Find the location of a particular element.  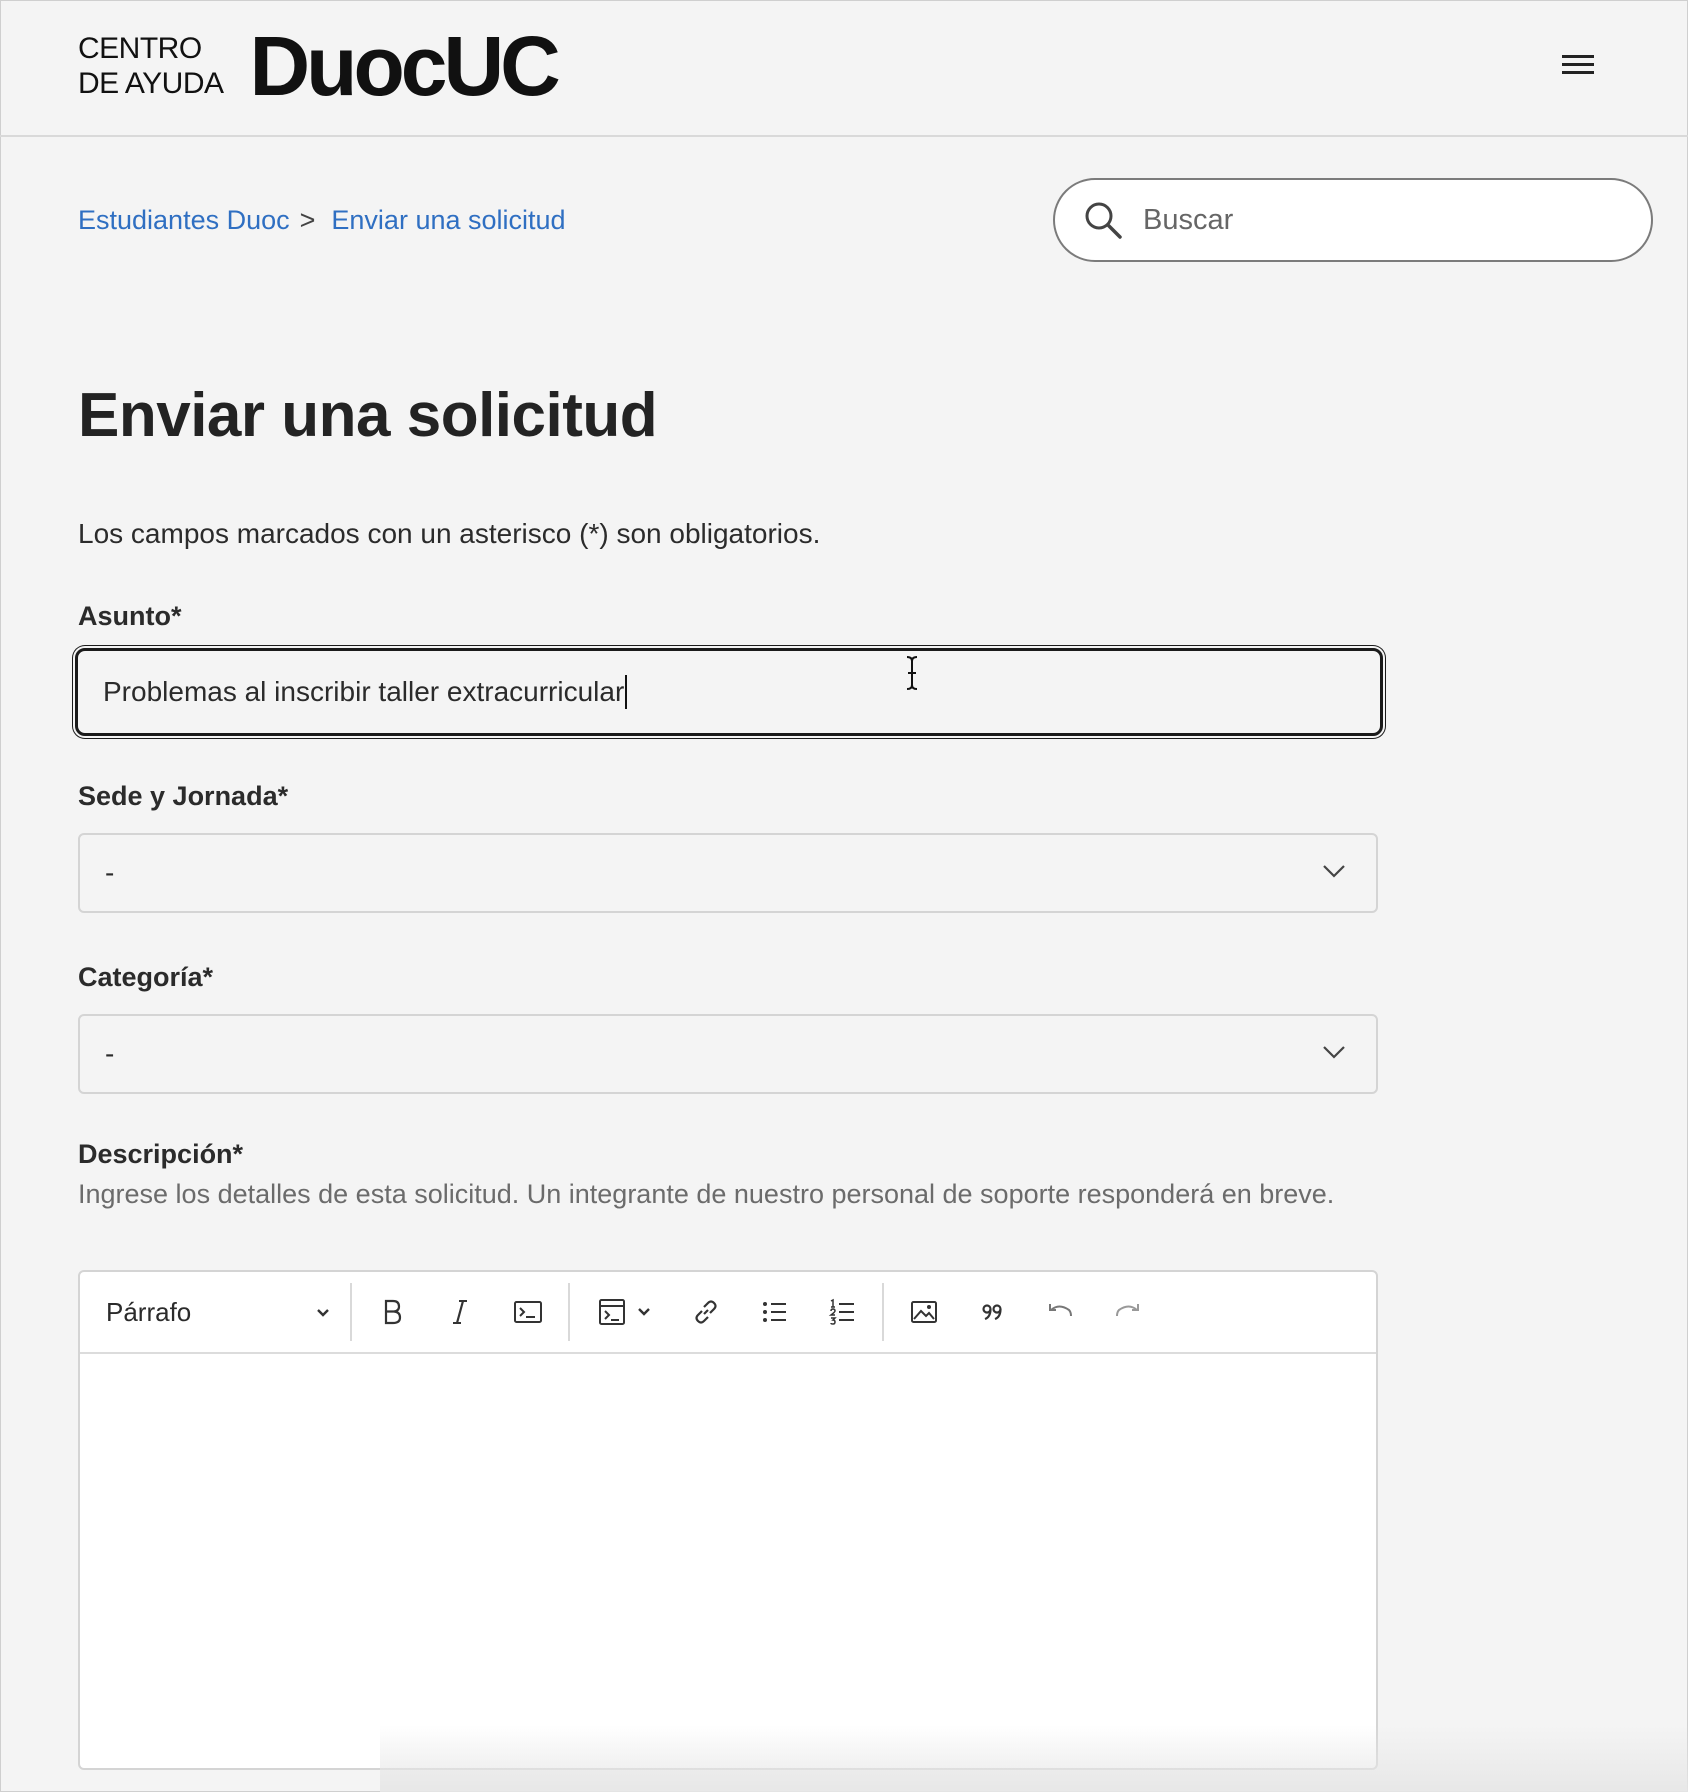

logo-line-1: CENTRO is located at coordinates (140, 48).